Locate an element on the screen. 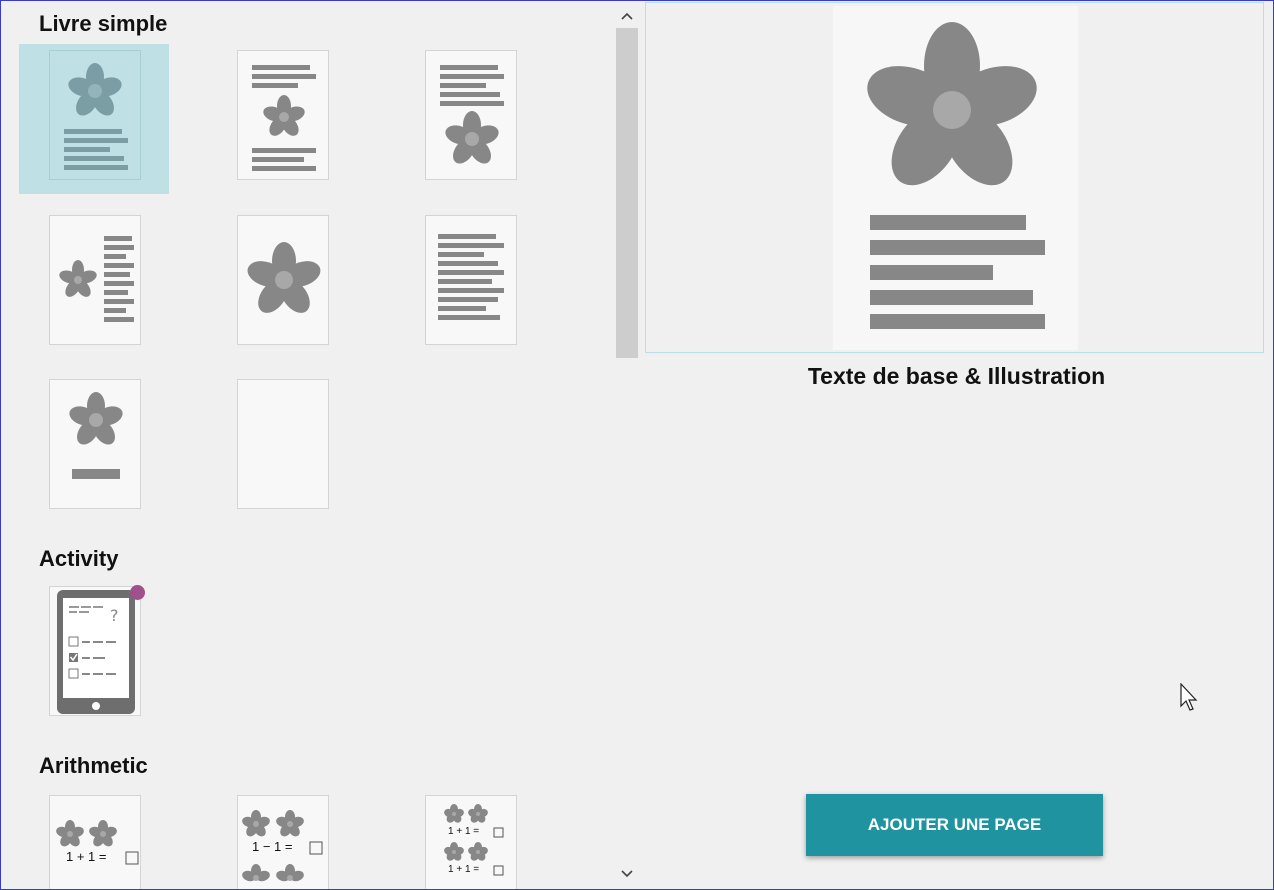 This screenshot has height=890, width=1274. add-page-button: AJOUTER UNE PAGE is located at coordinates (954, 825).